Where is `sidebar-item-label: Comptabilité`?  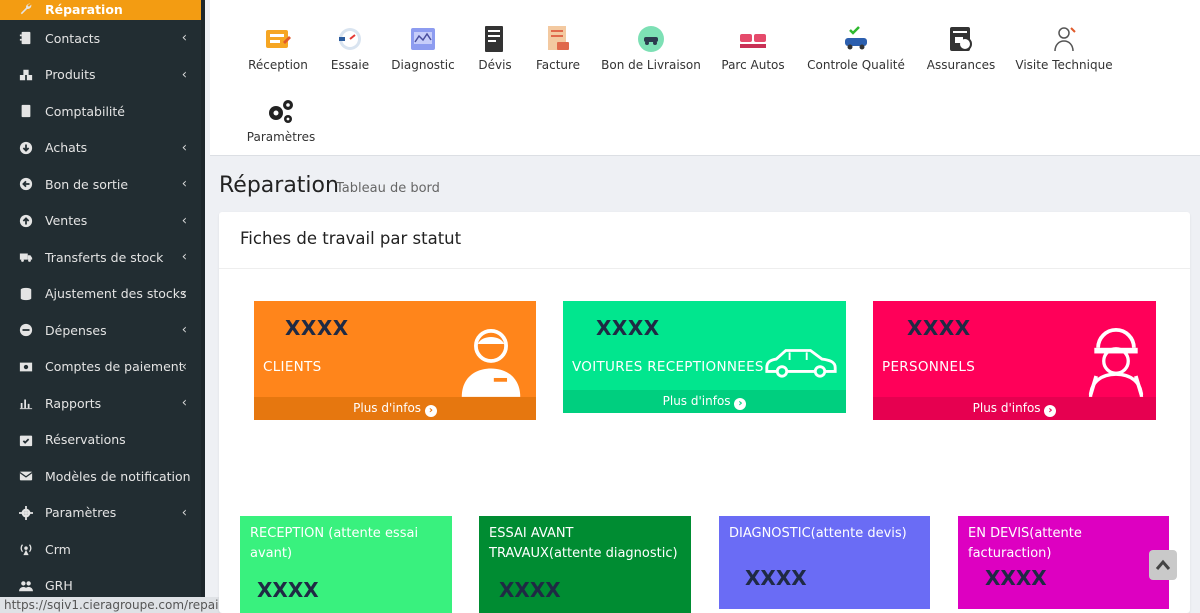 sidebar-item-label: Comptabilité is located at coordinates (85, 111).